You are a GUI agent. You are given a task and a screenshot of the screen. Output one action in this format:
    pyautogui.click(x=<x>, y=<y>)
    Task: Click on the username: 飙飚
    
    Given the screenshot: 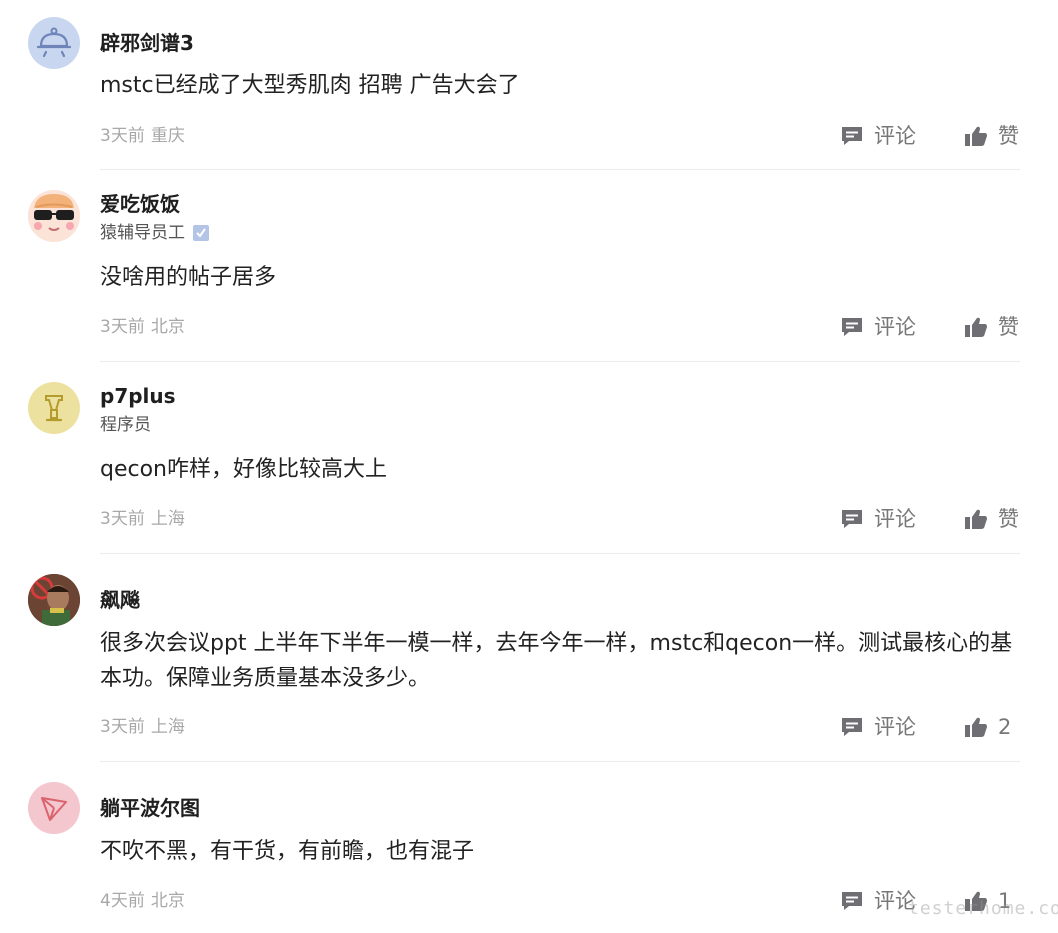 What is the action you would take?
    pyautogui.click(x=120, y=600)
    